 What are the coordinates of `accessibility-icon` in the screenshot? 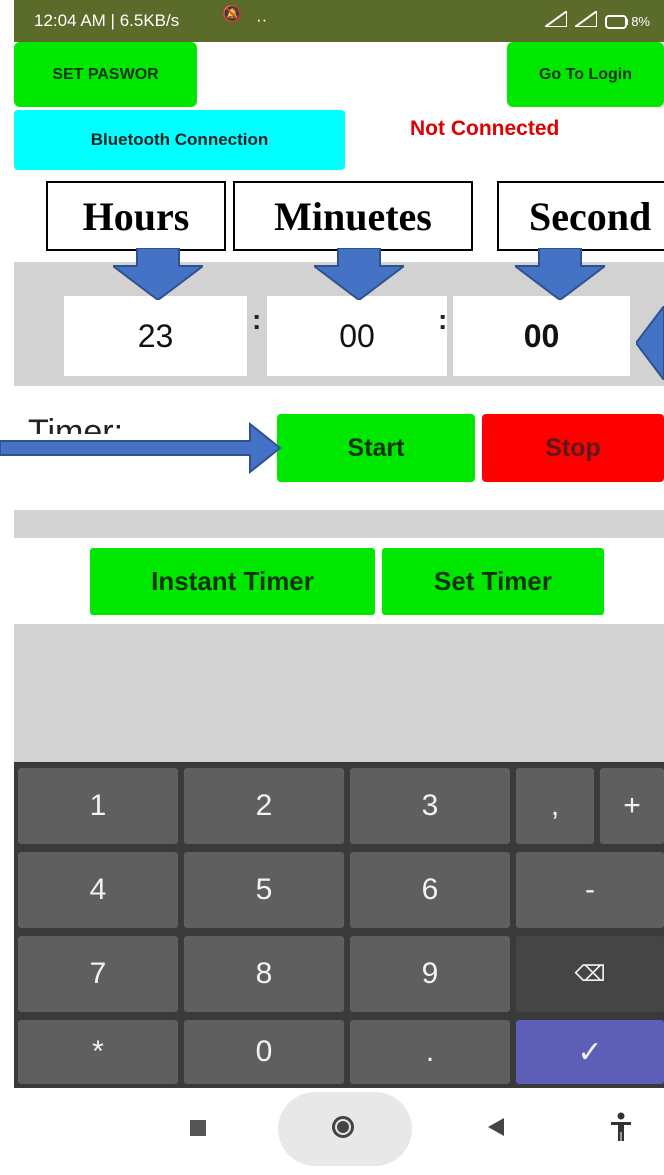 It's located at (621, 1129).